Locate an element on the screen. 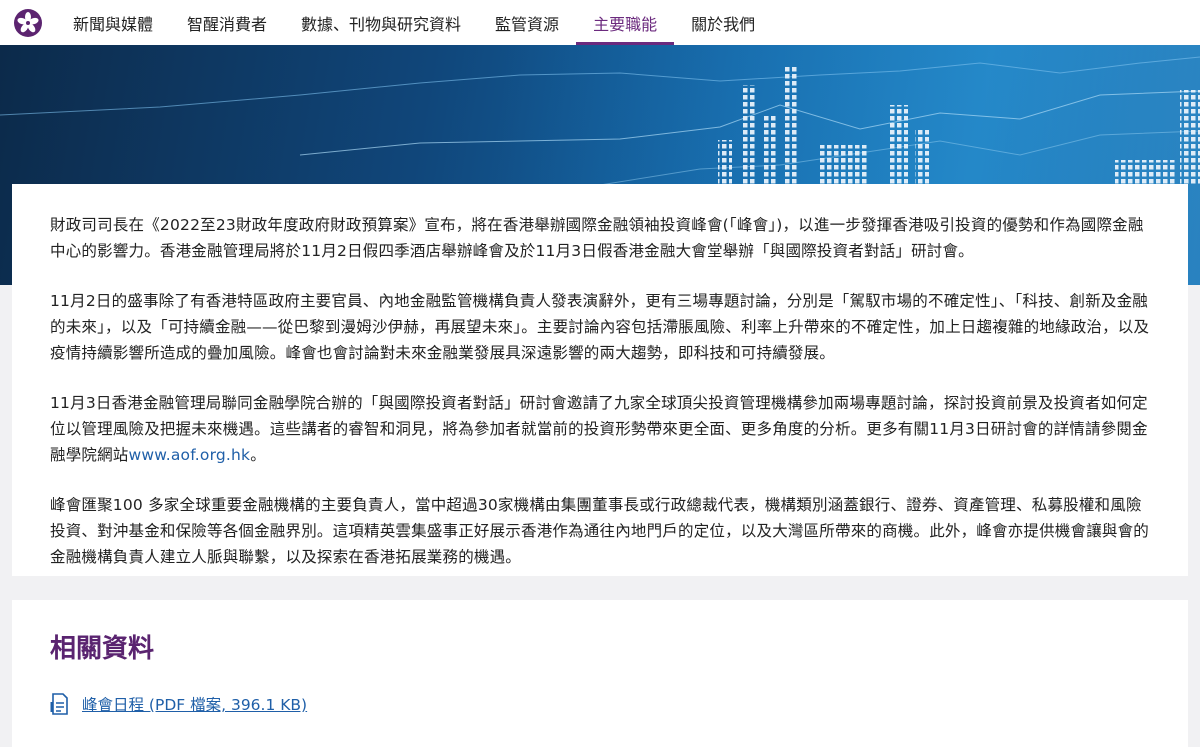  related-document-item: 峰會日程 (PDF 檔案, 396.1 KB) is located at coordinates (600, 704).